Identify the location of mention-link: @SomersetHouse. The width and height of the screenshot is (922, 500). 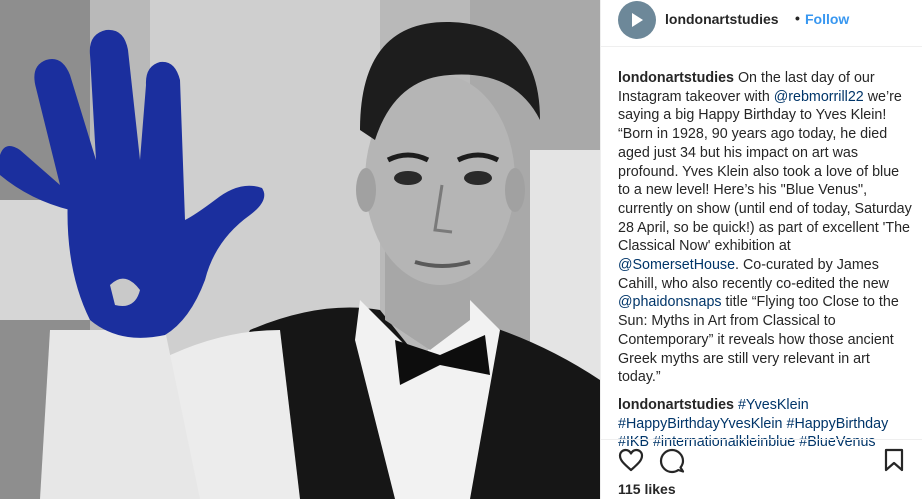
(676, 265).